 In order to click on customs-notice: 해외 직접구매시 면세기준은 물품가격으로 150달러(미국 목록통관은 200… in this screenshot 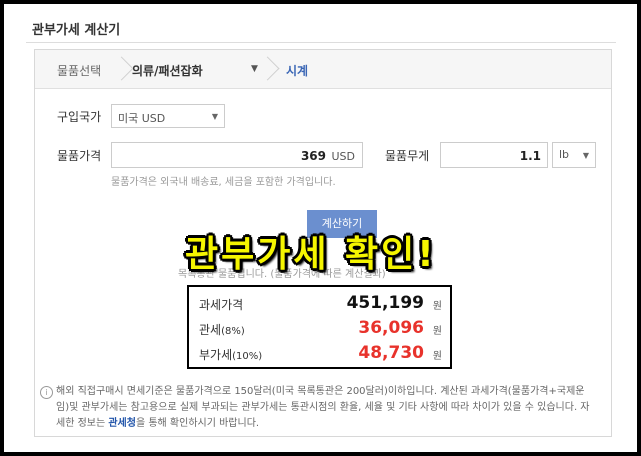, I will do `click(323, 407)`.